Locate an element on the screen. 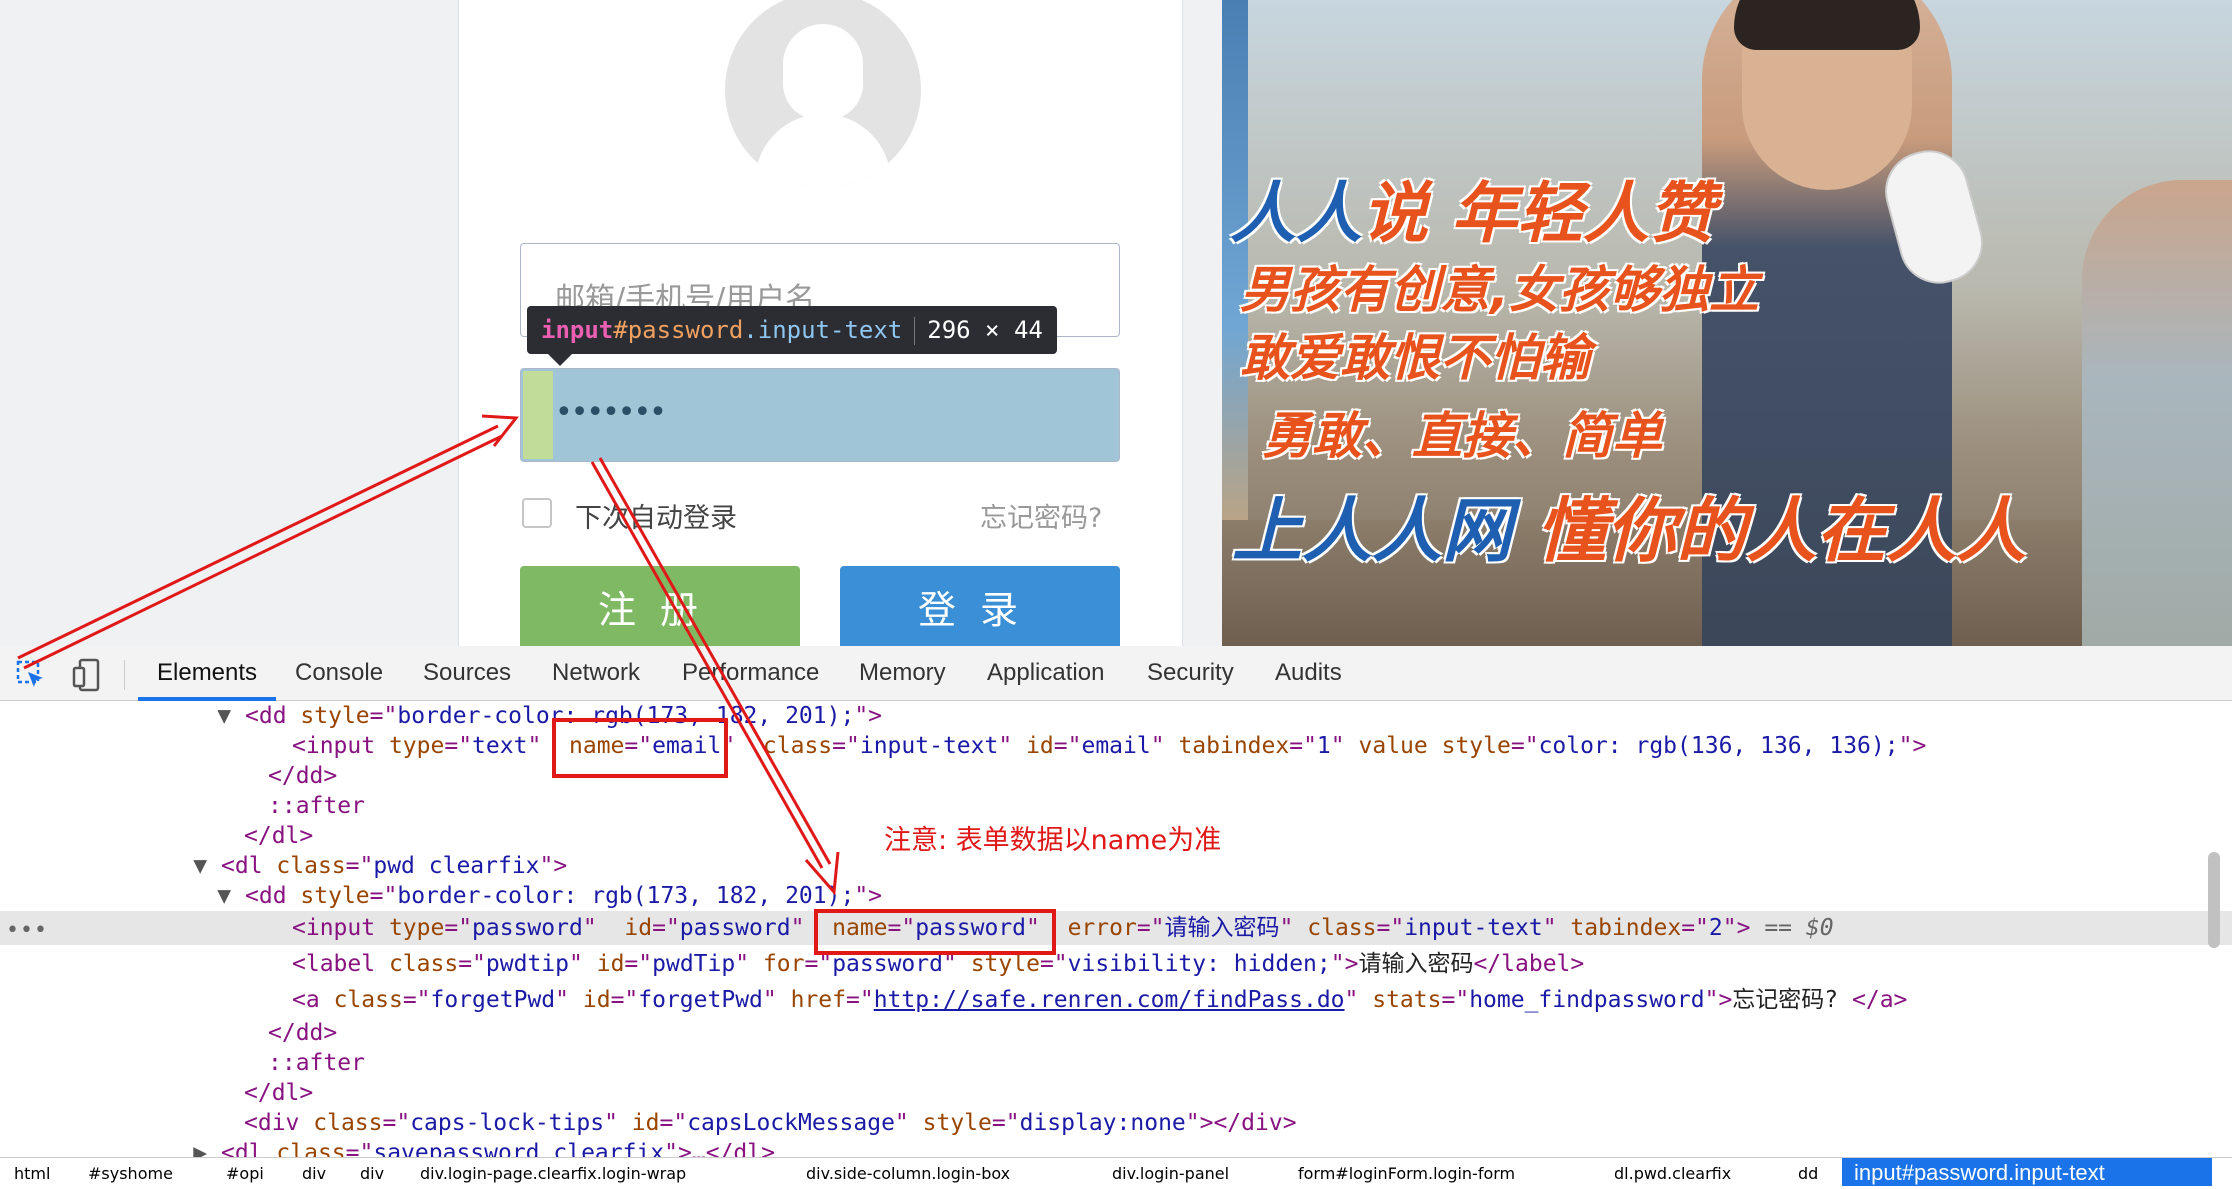 This screenshot has height=1189, width=2232. breadcrumb-item: dd is located at coordinates (1808, 1174).